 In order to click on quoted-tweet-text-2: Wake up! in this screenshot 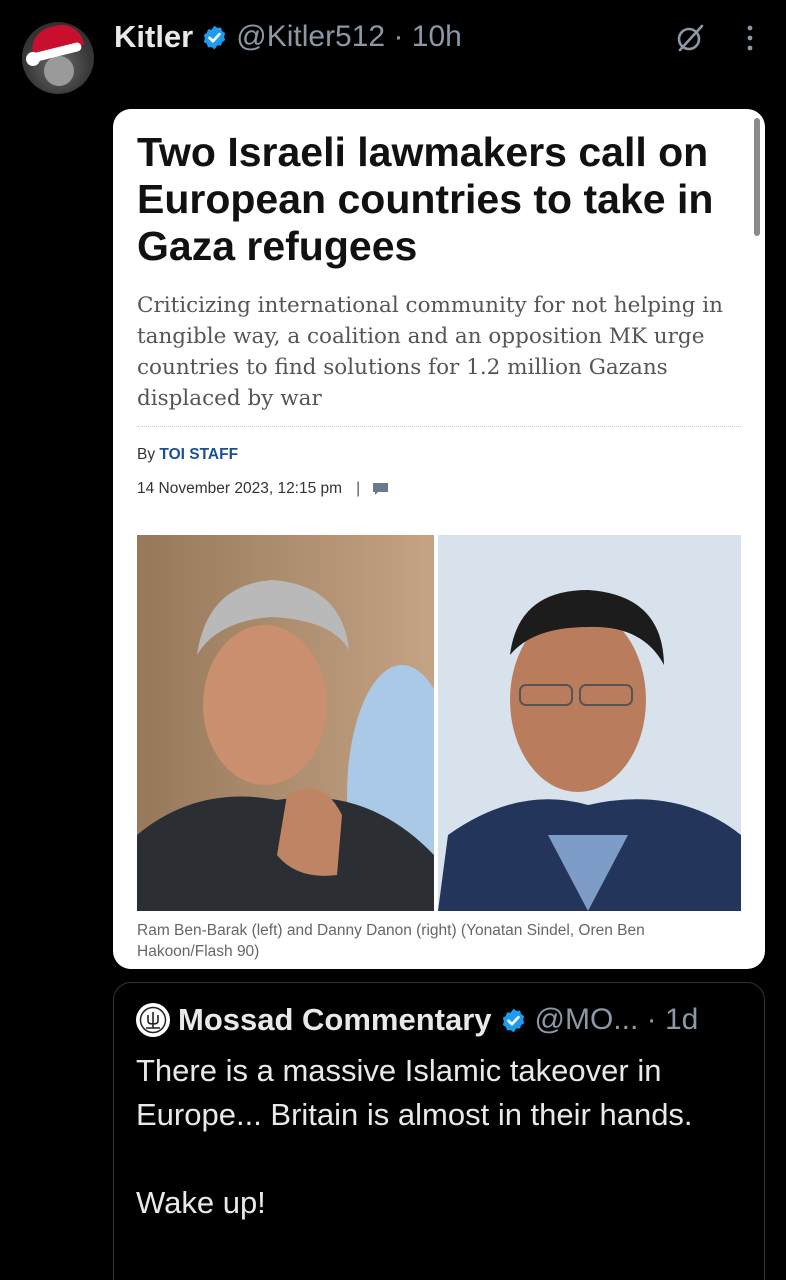, I will do `click(201, 1202)`.